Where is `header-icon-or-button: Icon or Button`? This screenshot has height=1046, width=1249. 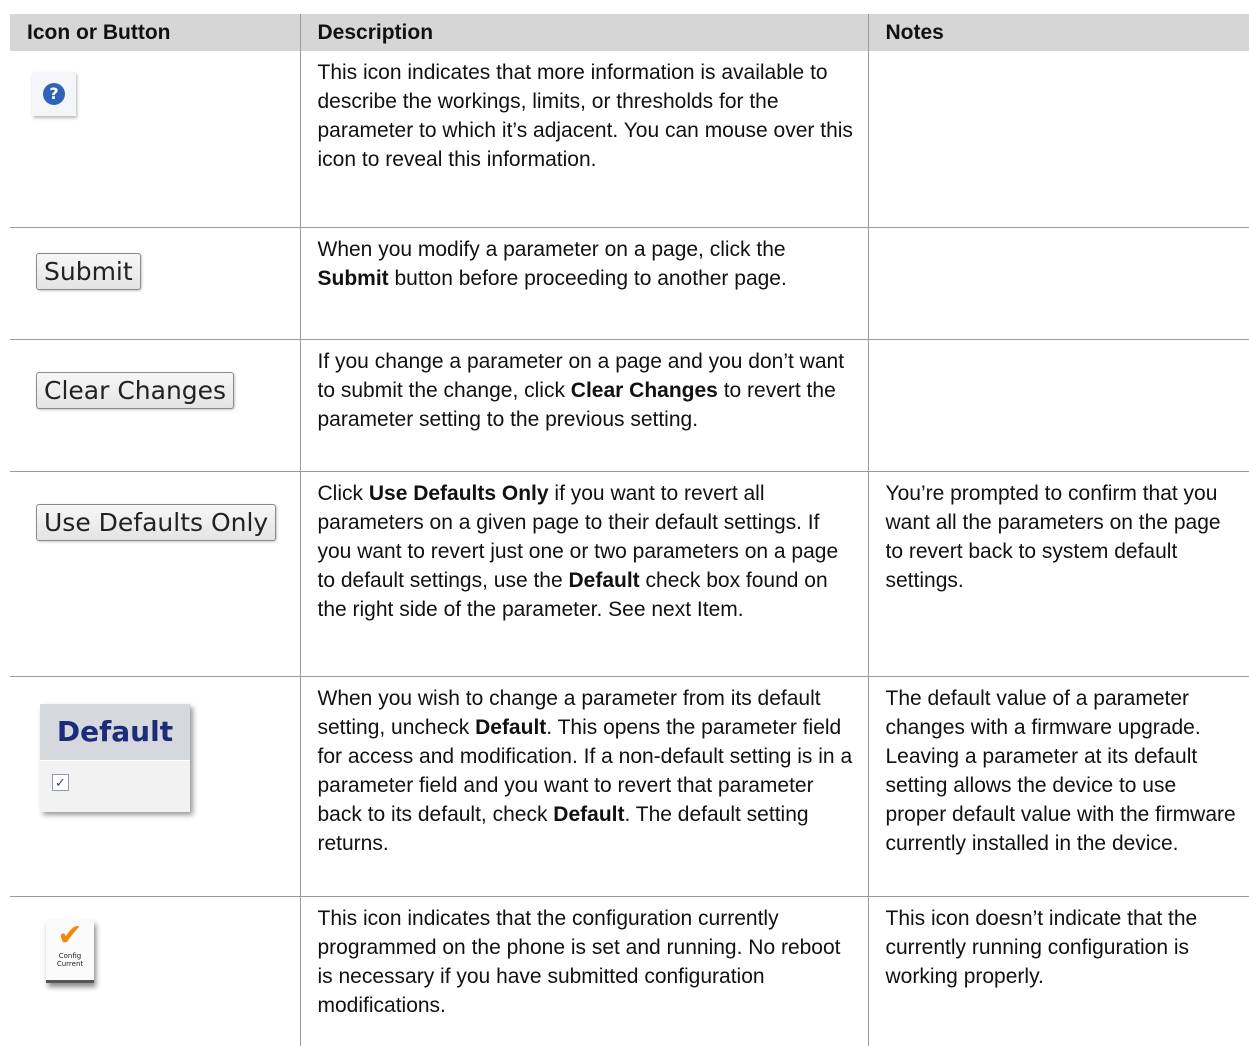
header-icon-or-button: Icon or Button is located at coordinates (155, 32).